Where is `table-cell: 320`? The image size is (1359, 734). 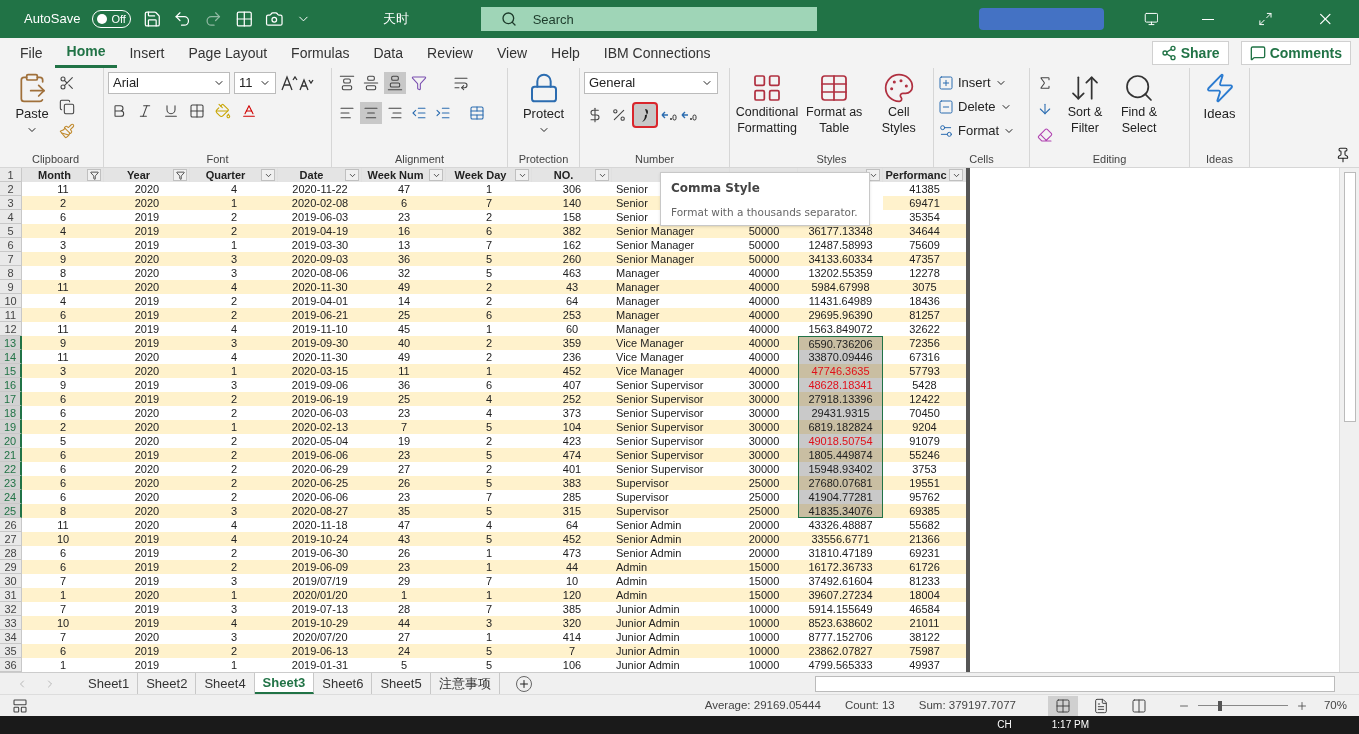 table-cell: 320 is located at coordinates (572, 623).